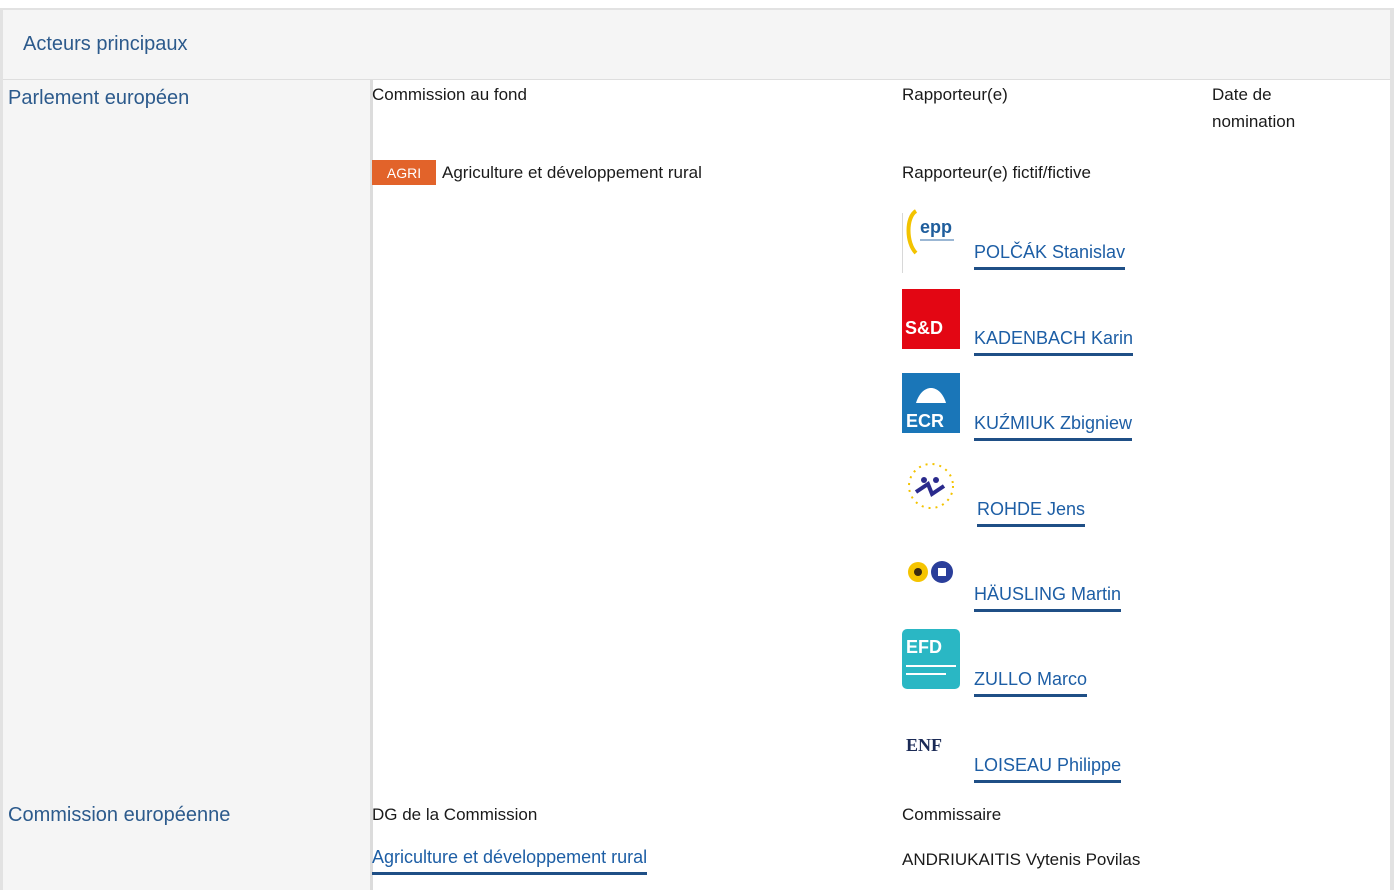  Describe the element at coordinates (1054, 342) in the screenshot. I see `shadow-rapporteur-link-kadenbach: KADENBACH Karin` at that location.